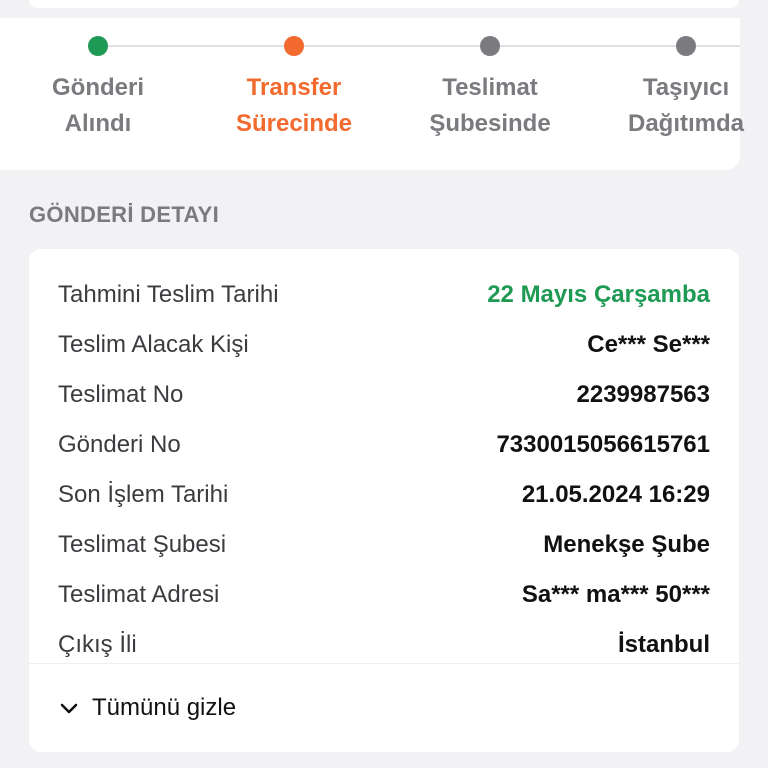 Image resolution: width=768 pixels, height=768 pixels. I want to click on step-label: Gönderi Alındı, so click(98, 106).